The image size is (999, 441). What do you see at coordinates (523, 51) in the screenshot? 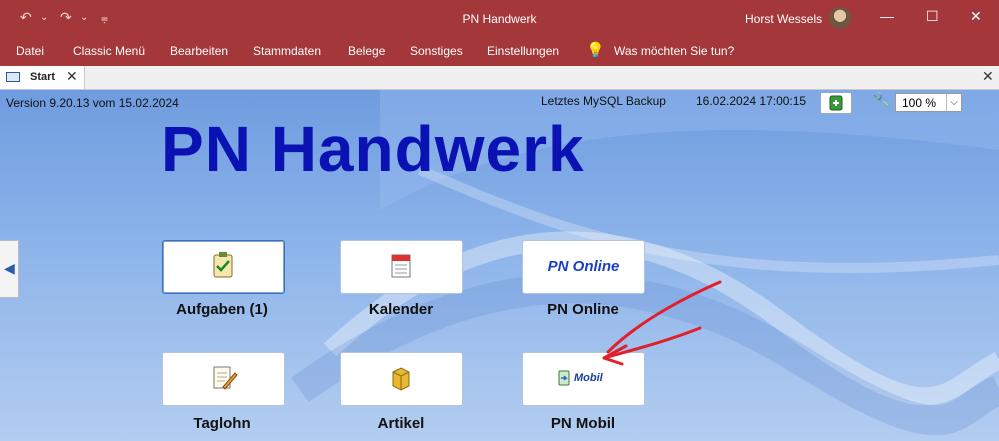
I see `menu-einstellungen: Einstellungen` at bounding box center [523, 51].